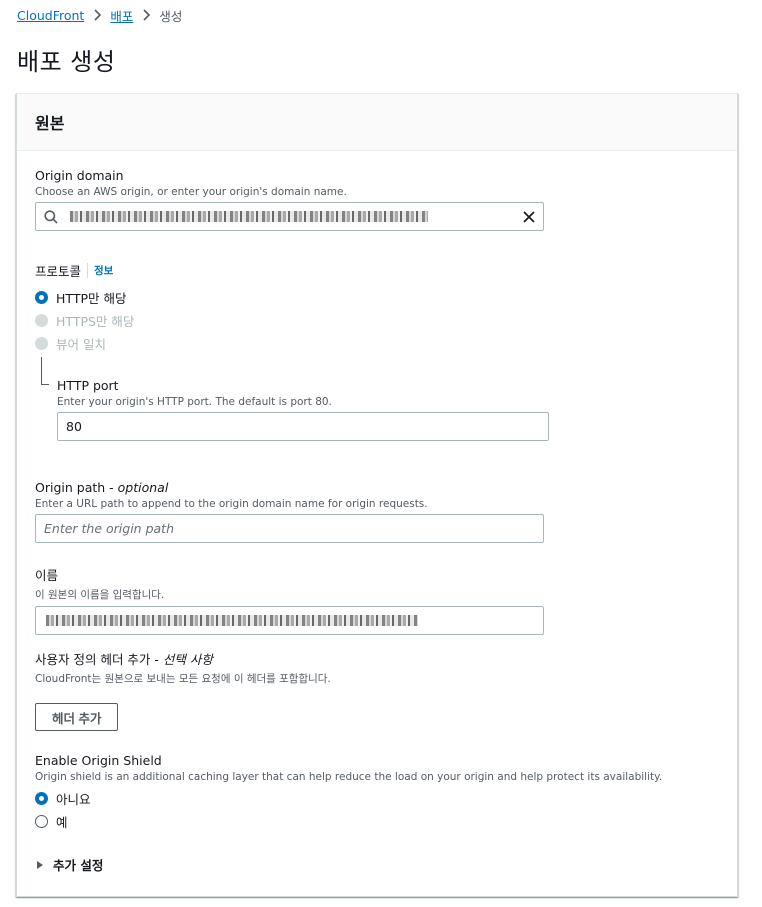 The image size is (762, 907). I want to click on name-input, so click(289, 620).